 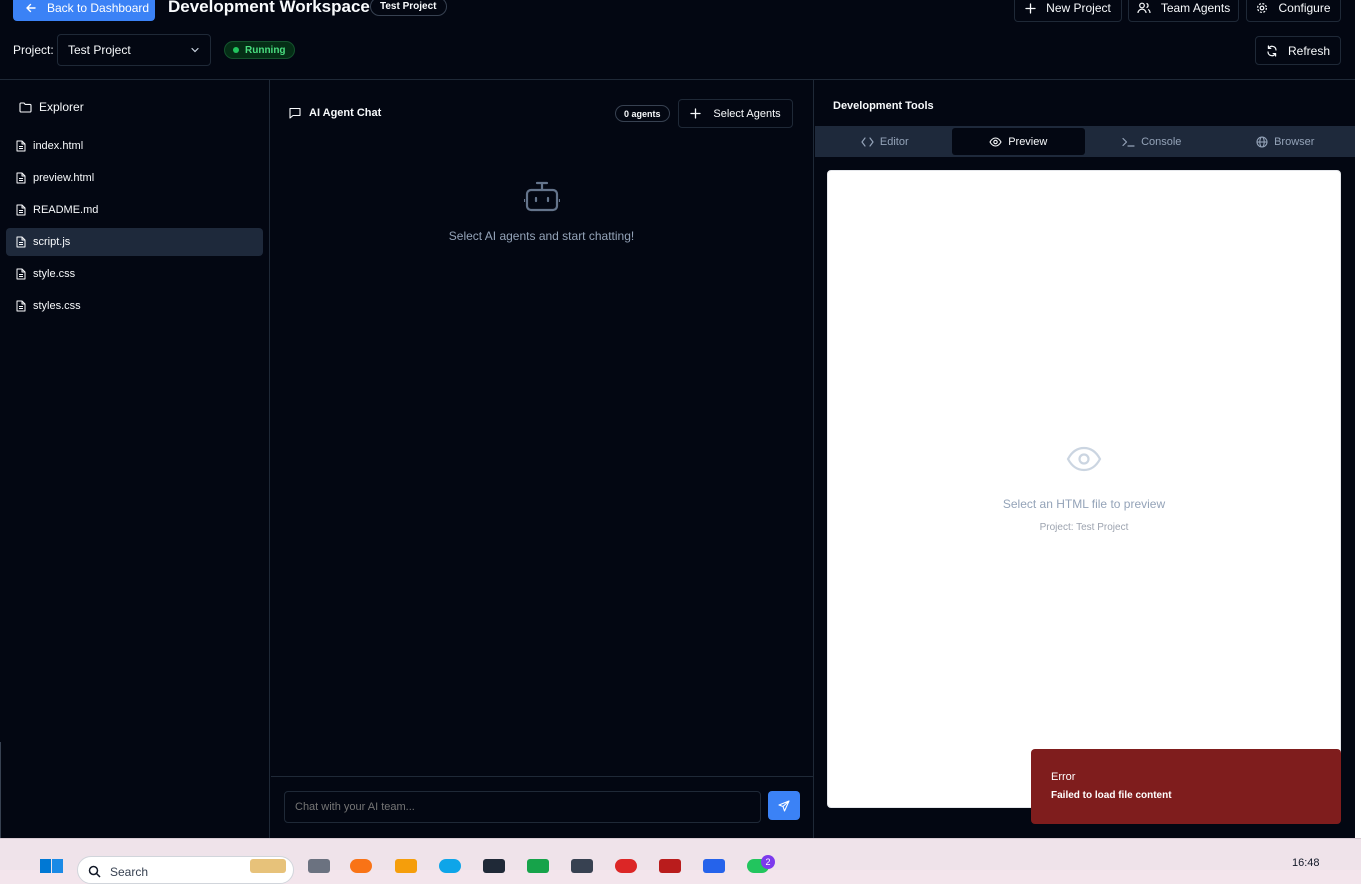 What do you see at coordinates (626, 866) in the screenshot?
I see `opera-icon` at bounding box center [626, 866].